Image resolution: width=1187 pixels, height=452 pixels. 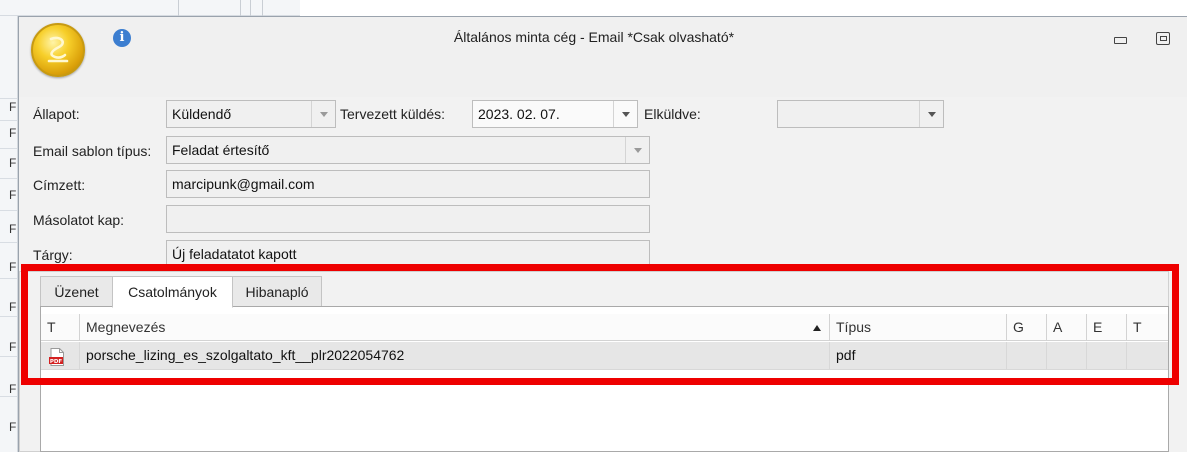 I want to click on status-dropdown: Küldendő, so click(x=251, y=114).